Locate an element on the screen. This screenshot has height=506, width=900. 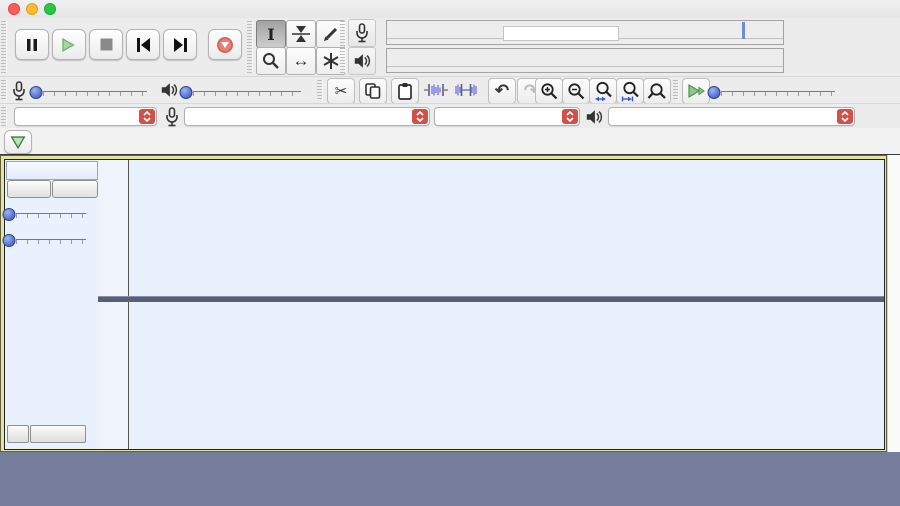
selection-tool-button: I is located at coordinates (271, 34).